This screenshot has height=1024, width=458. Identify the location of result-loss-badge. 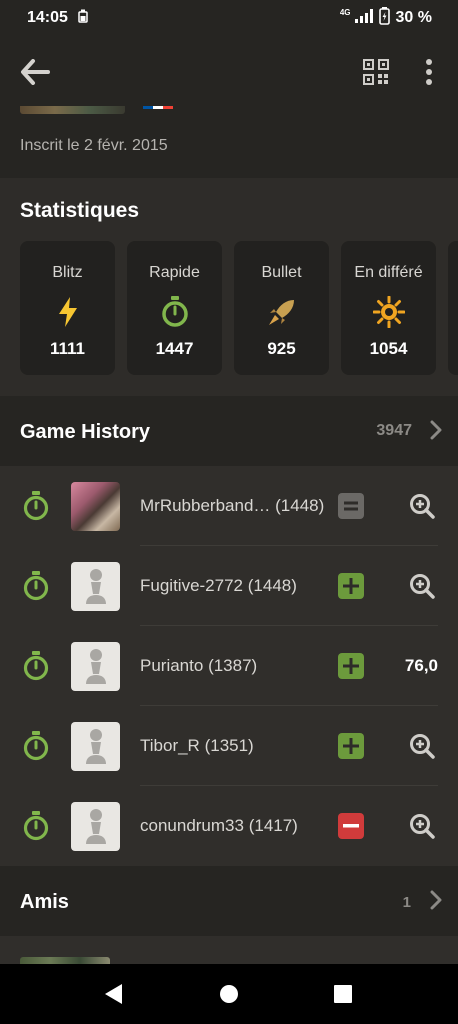
(351, 826).